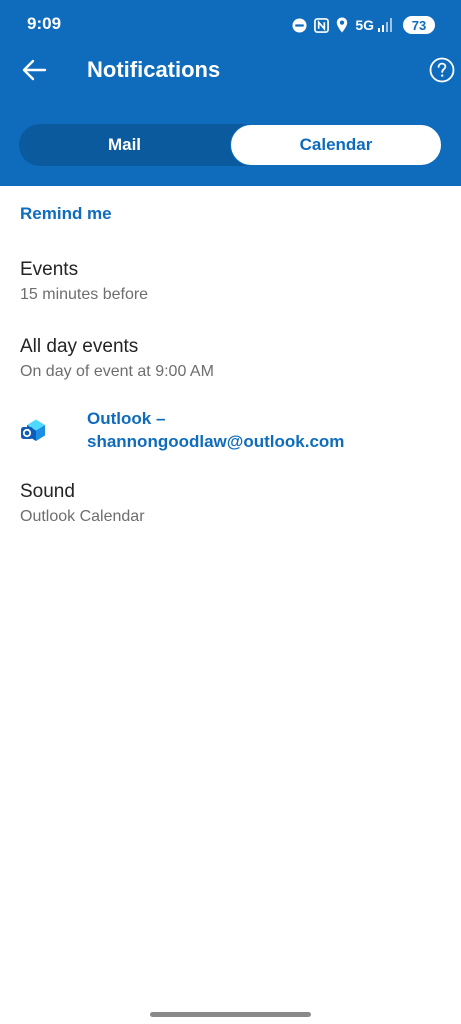  I want to click on outlook-icon, so click(33, 430).